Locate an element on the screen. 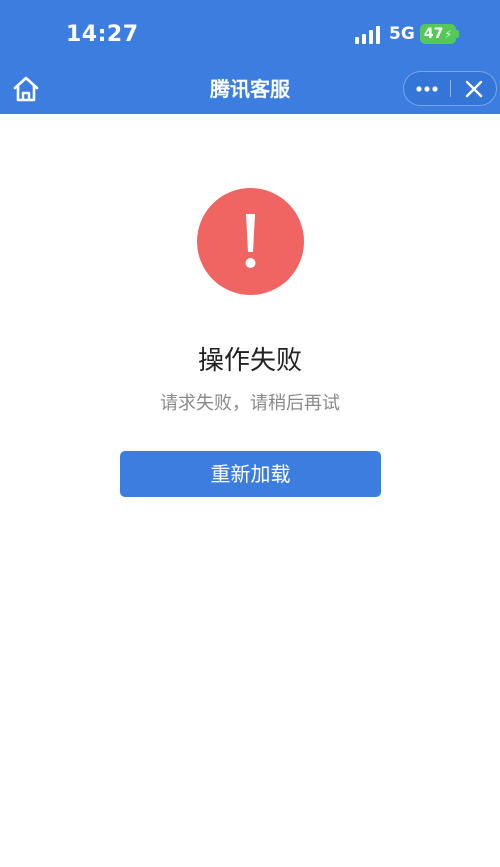  more-dots-icon is located at coordinates (427, 88).